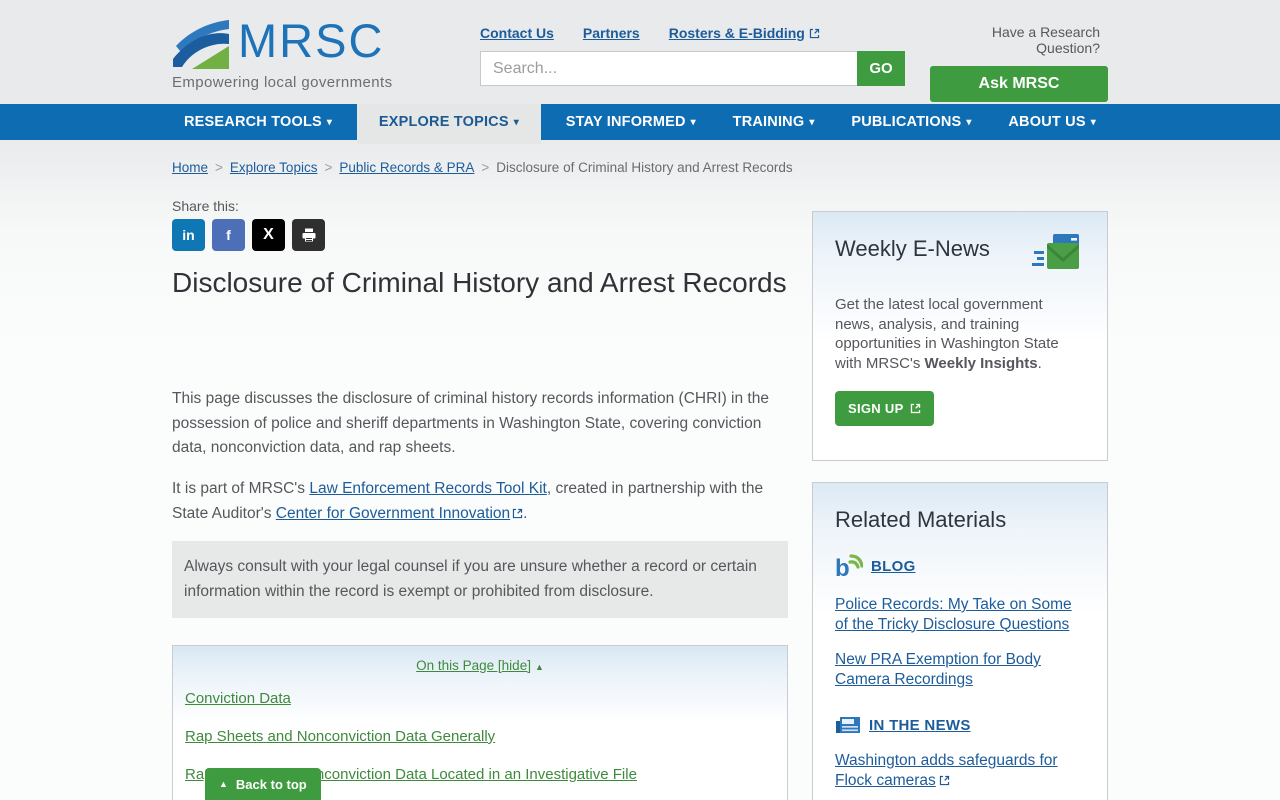  I want to click on nav-explore-topics: EXPLORE TOPICS ▾, so click(448, 124).